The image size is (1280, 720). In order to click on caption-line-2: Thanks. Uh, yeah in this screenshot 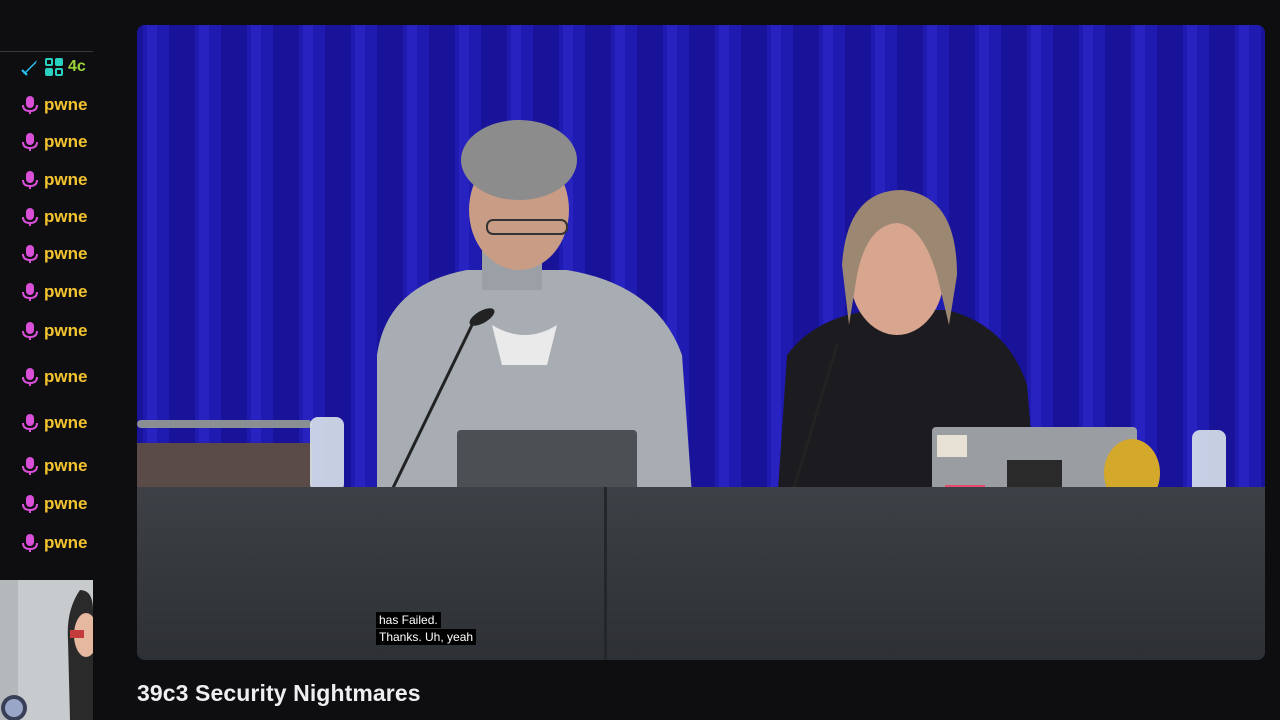, I will do `click(426, 637)`.